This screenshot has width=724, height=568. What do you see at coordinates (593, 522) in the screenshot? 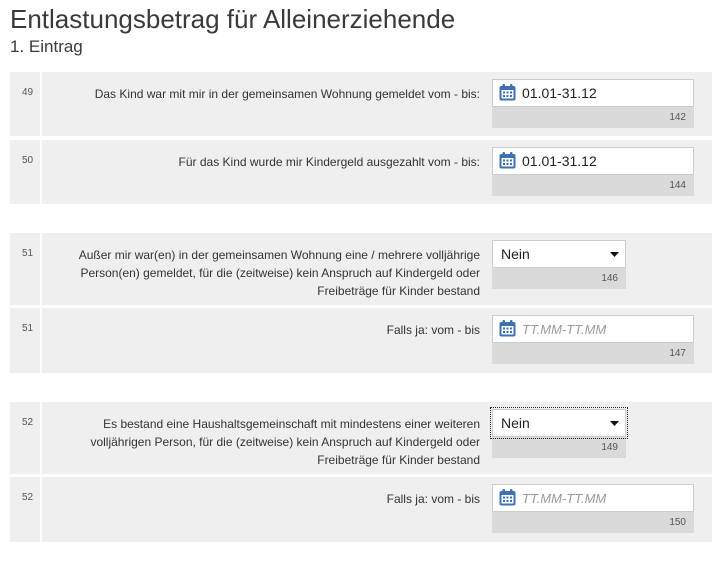
I see `field-code: 150` at bounding box center [593, 522].